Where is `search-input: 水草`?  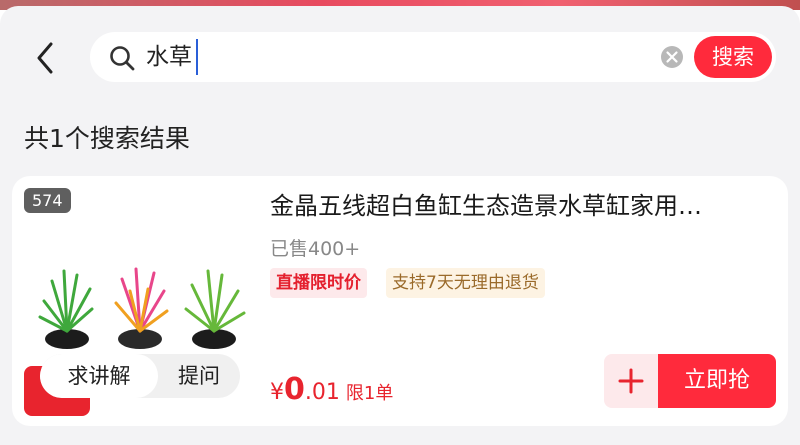
search-input: 水草 is located at coordinates (172, 57).